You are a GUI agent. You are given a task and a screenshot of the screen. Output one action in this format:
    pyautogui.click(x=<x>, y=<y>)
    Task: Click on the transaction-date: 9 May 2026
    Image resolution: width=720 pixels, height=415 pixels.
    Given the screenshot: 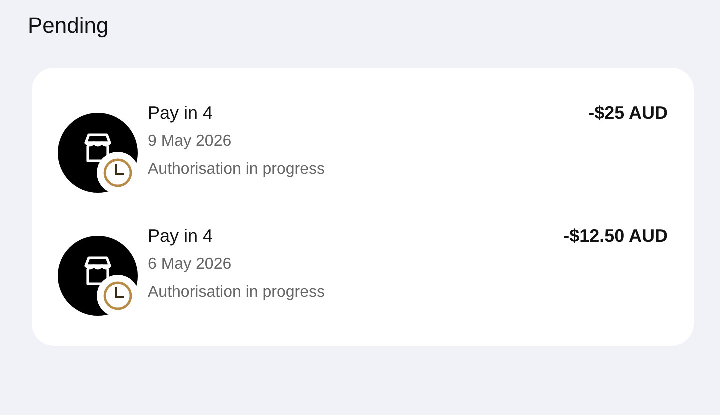 What is the action you would take?
    pyautogui.click(x=190, y=142)
    